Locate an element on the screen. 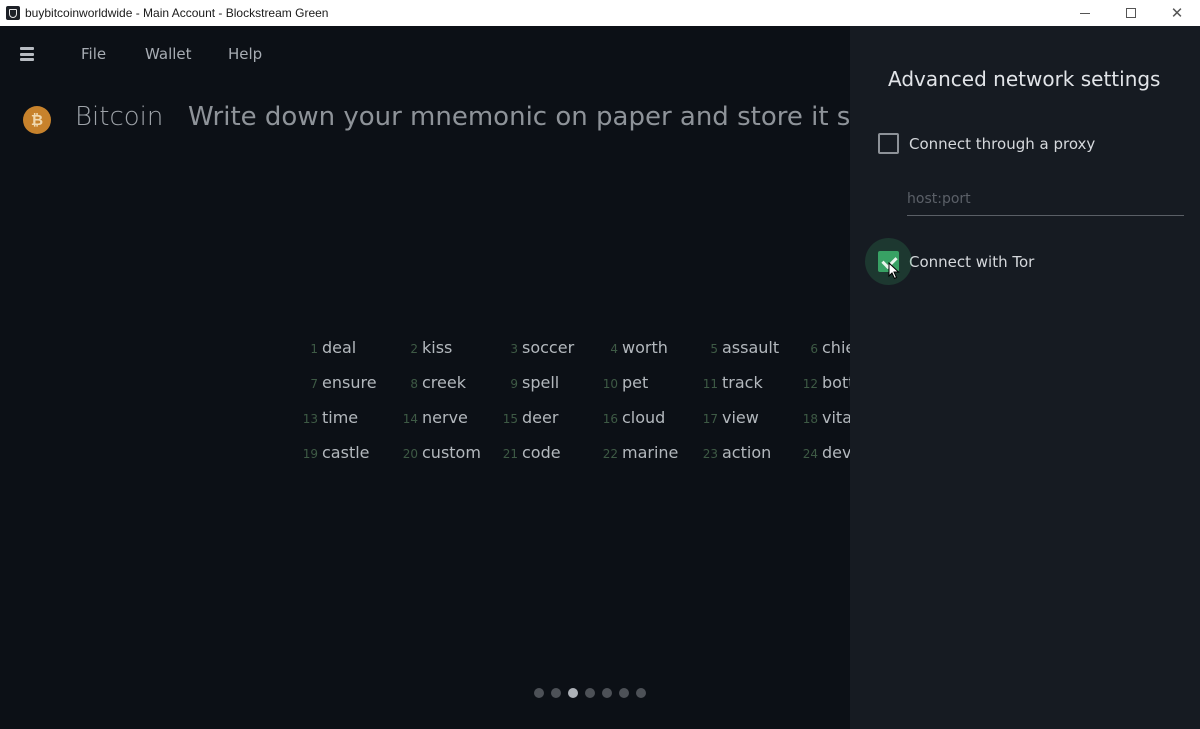 Image resolution: width=1200 pixels, height=729 pixels. mnemonic-word: 10 pet is located at coordinates (624, 382).